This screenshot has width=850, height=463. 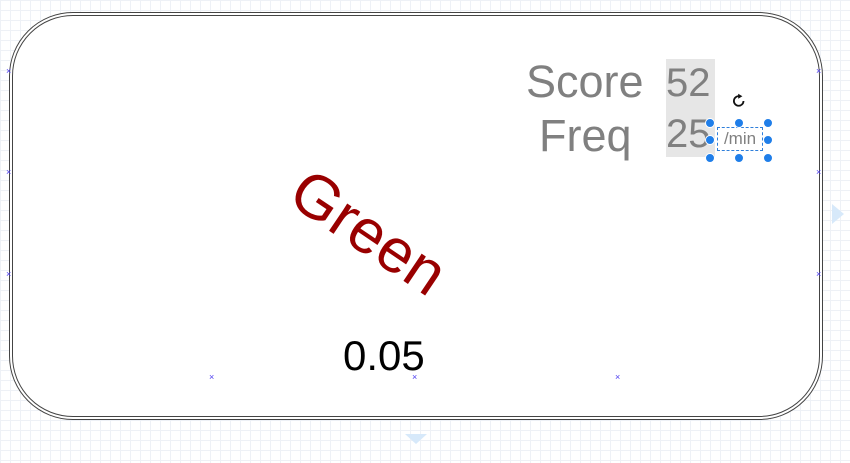 What do you see at coordinates (690, 83) in the screenshot?
I see `score-value: 52` at bounding box center [690, 83].